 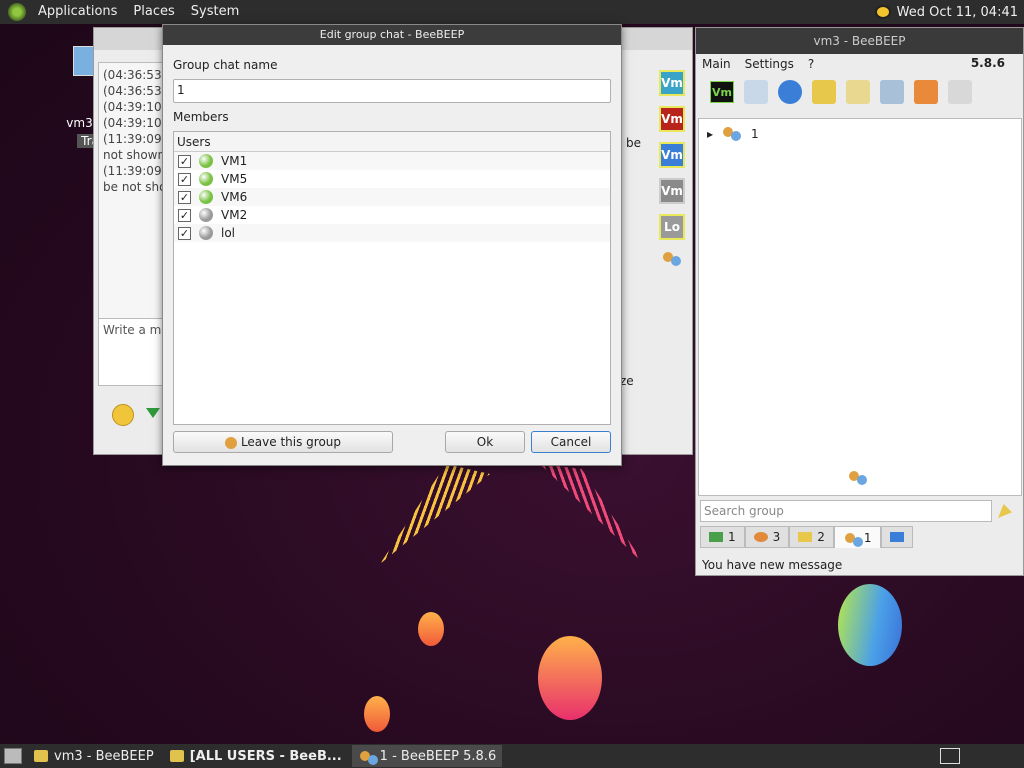 What do you see at coordinates (392, 179) in the screenshot?
I see `member-row: ✓ VM5` at bounding box center [392, 179].